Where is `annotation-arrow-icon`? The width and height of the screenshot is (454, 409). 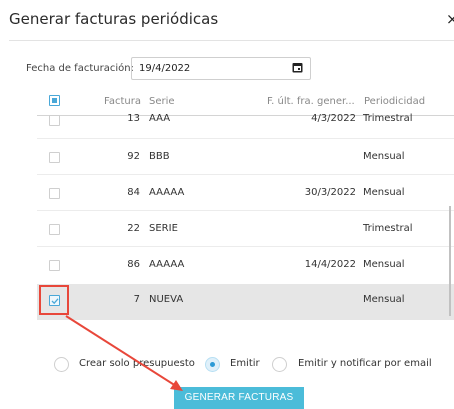 annotation-arrow-icon is located at coordinates (124, 353).